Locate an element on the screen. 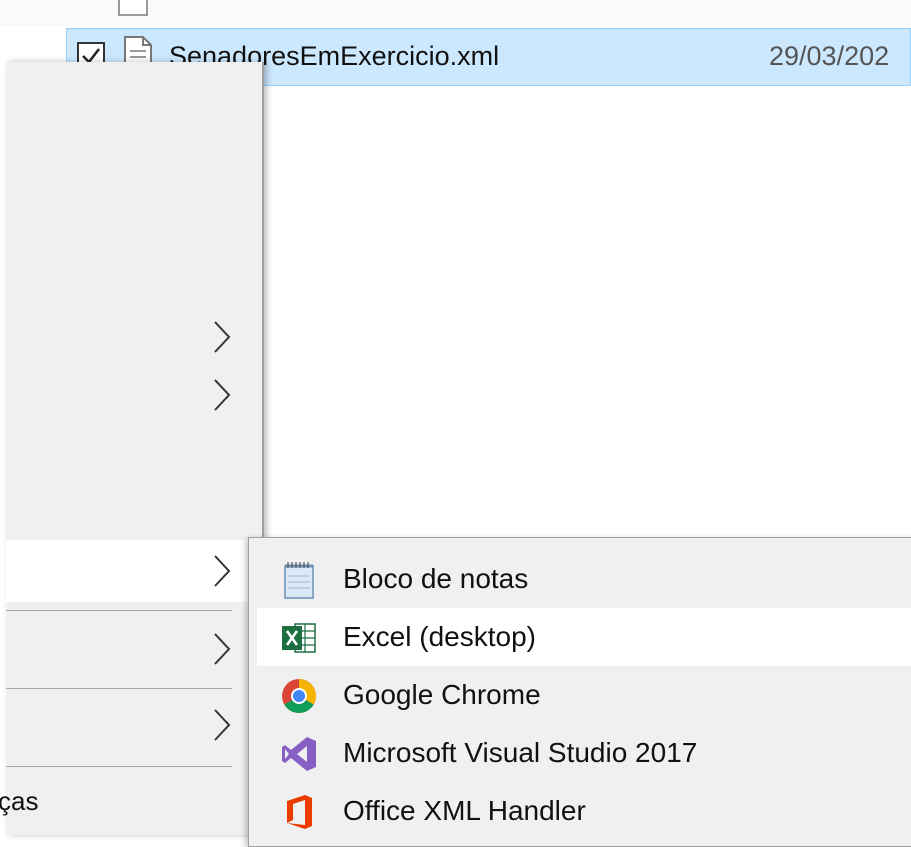  office-icon is located at coordinates (299, 812).